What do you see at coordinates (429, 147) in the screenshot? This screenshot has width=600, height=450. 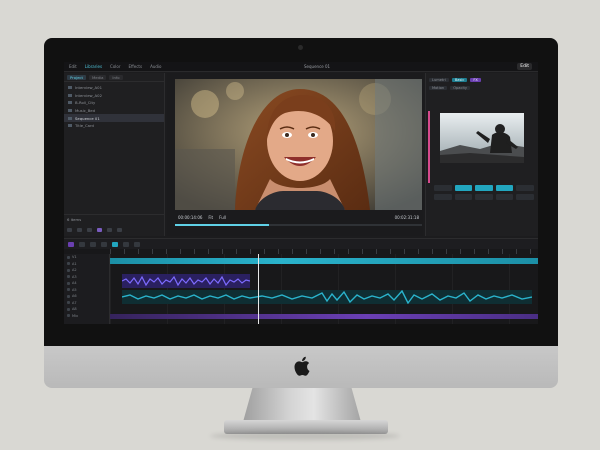 I see `audio-meter` at bounding box center [429, 147].